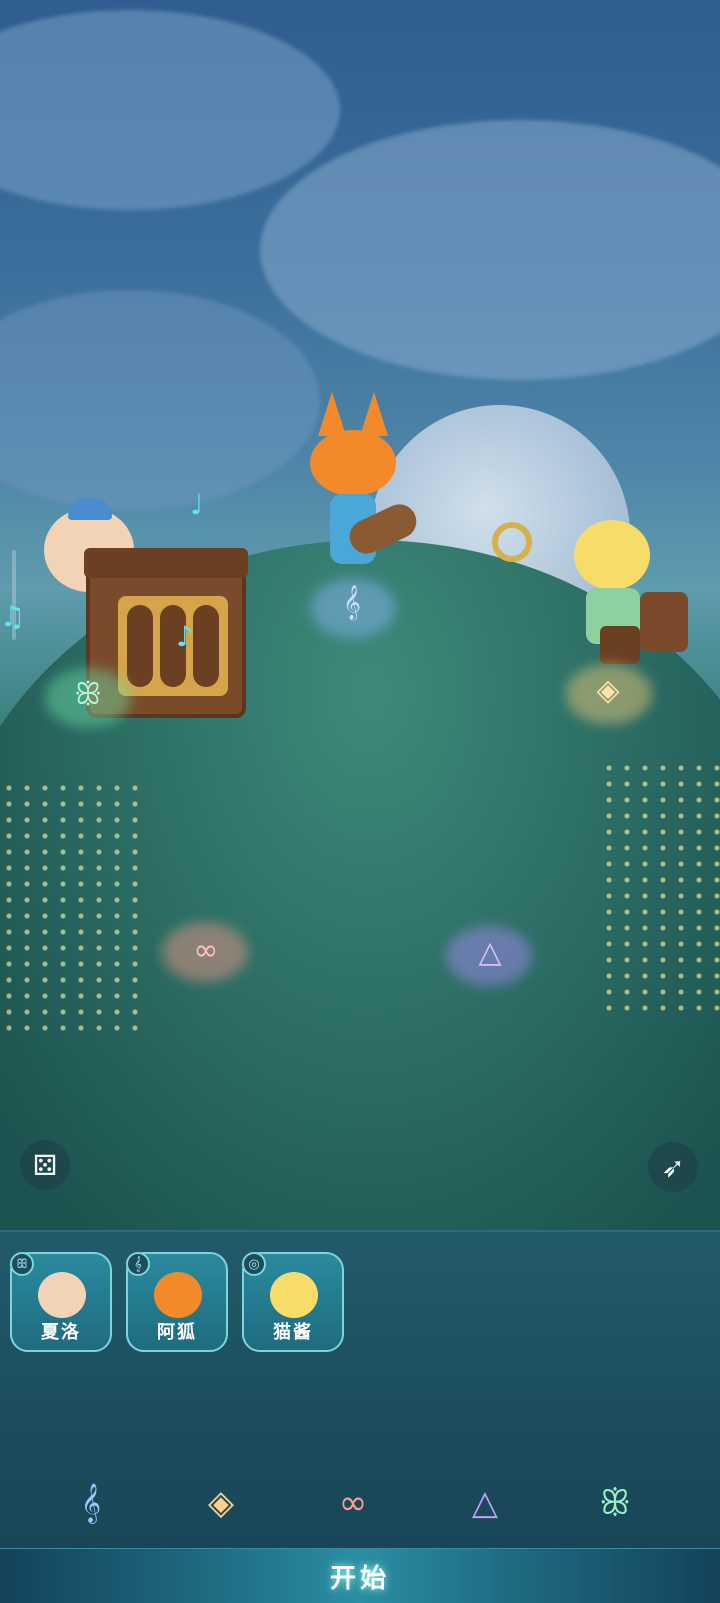  Describe the element at coordinates (664, 622) in the screenshot. I see `drum-instrument` at that location.